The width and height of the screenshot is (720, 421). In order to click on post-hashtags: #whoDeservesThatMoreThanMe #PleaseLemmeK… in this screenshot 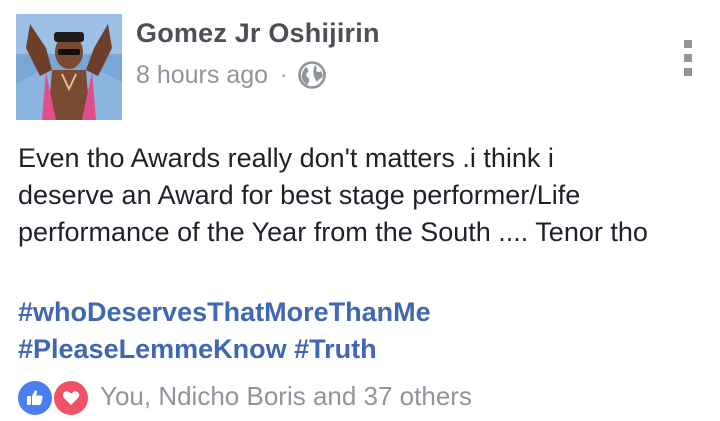, I will do `click(224, 331)`.